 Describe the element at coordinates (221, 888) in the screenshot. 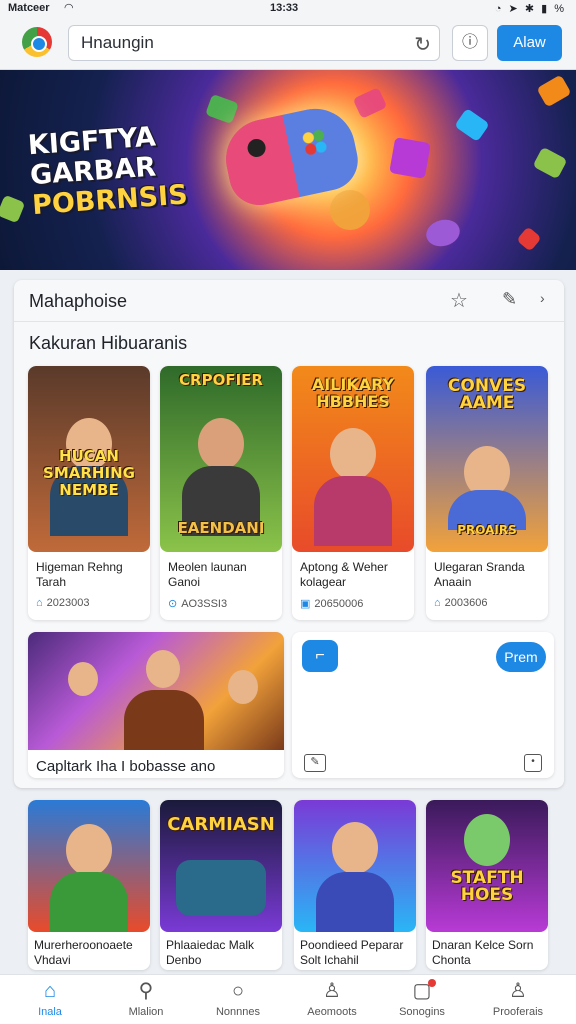

I see `vehicle-shape` at that location.